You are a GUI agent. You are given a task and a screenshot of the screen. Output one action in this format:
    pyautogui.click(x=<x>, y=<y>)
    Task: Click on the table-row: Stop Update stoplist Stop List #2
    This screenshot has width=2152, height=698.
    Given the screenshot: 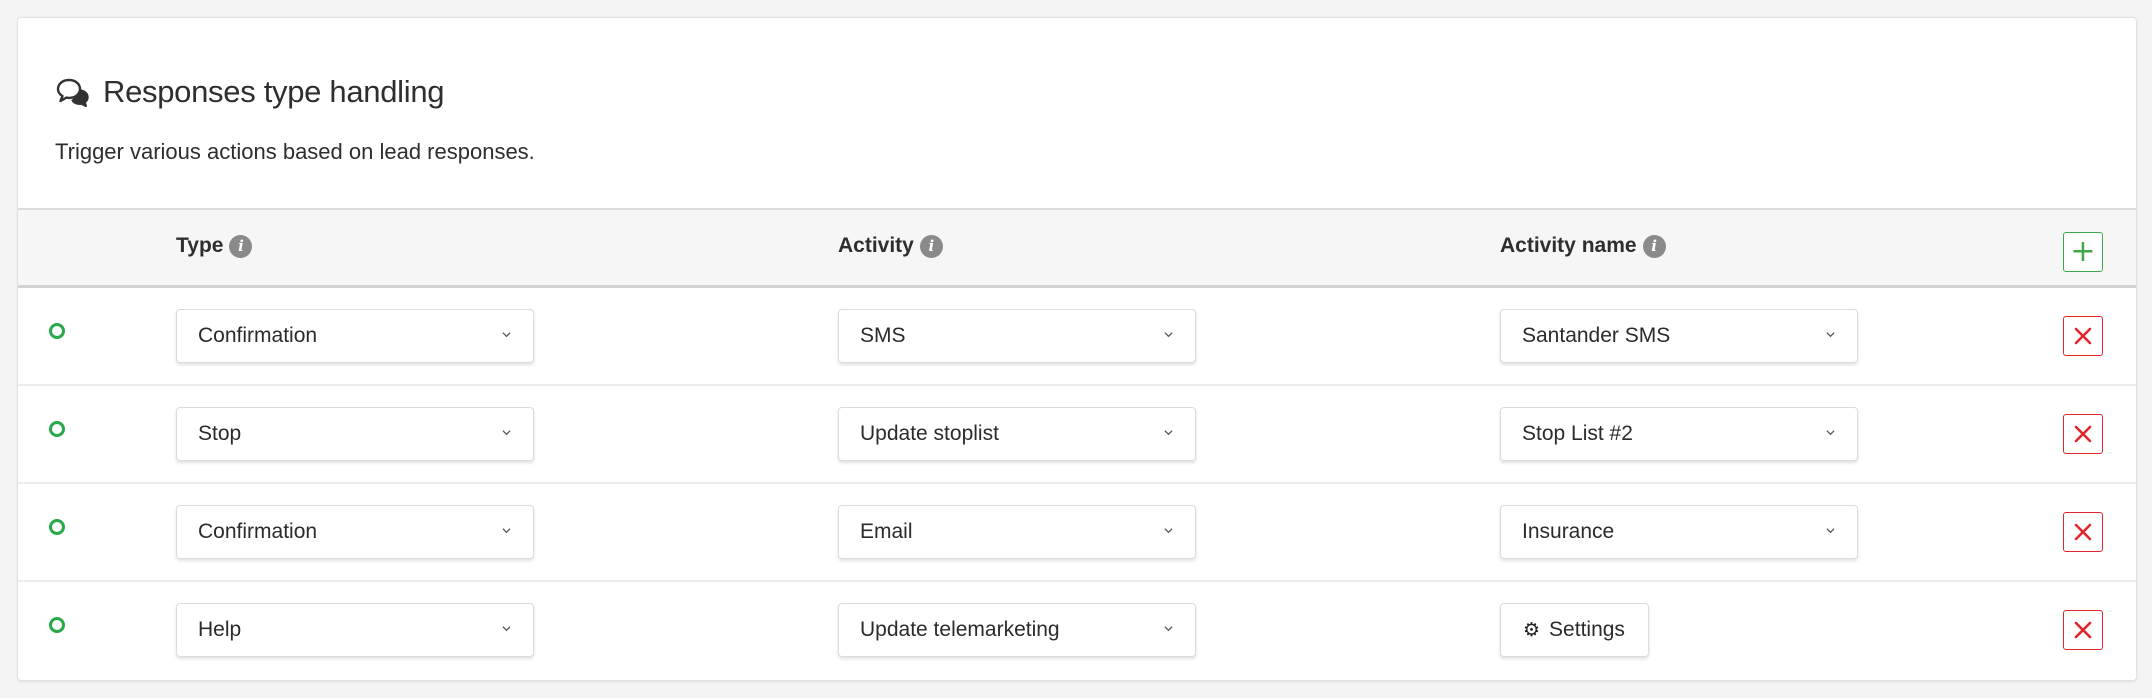 What is the action you would take?
    pyautogui.click(x=1077, y=435)
    